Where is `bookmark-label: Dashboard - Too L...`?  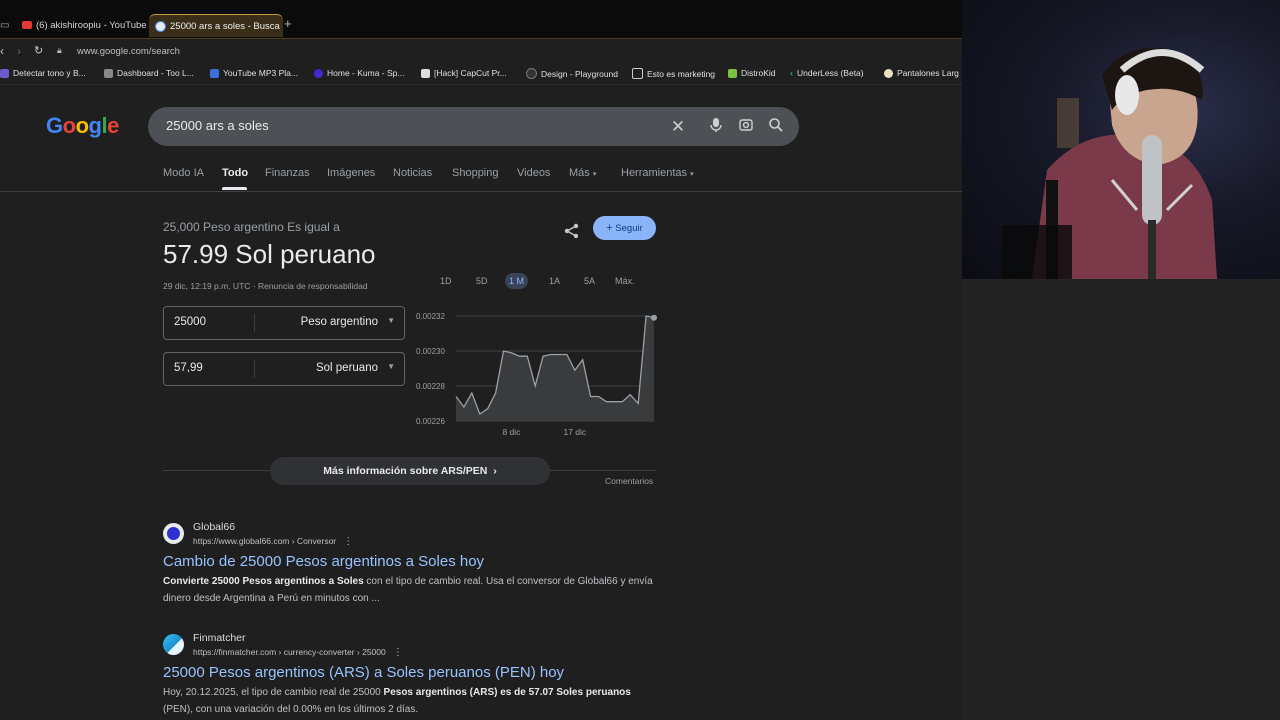
bookmark-label: Dashboard - Too L... is located at coordinates (155, 73).